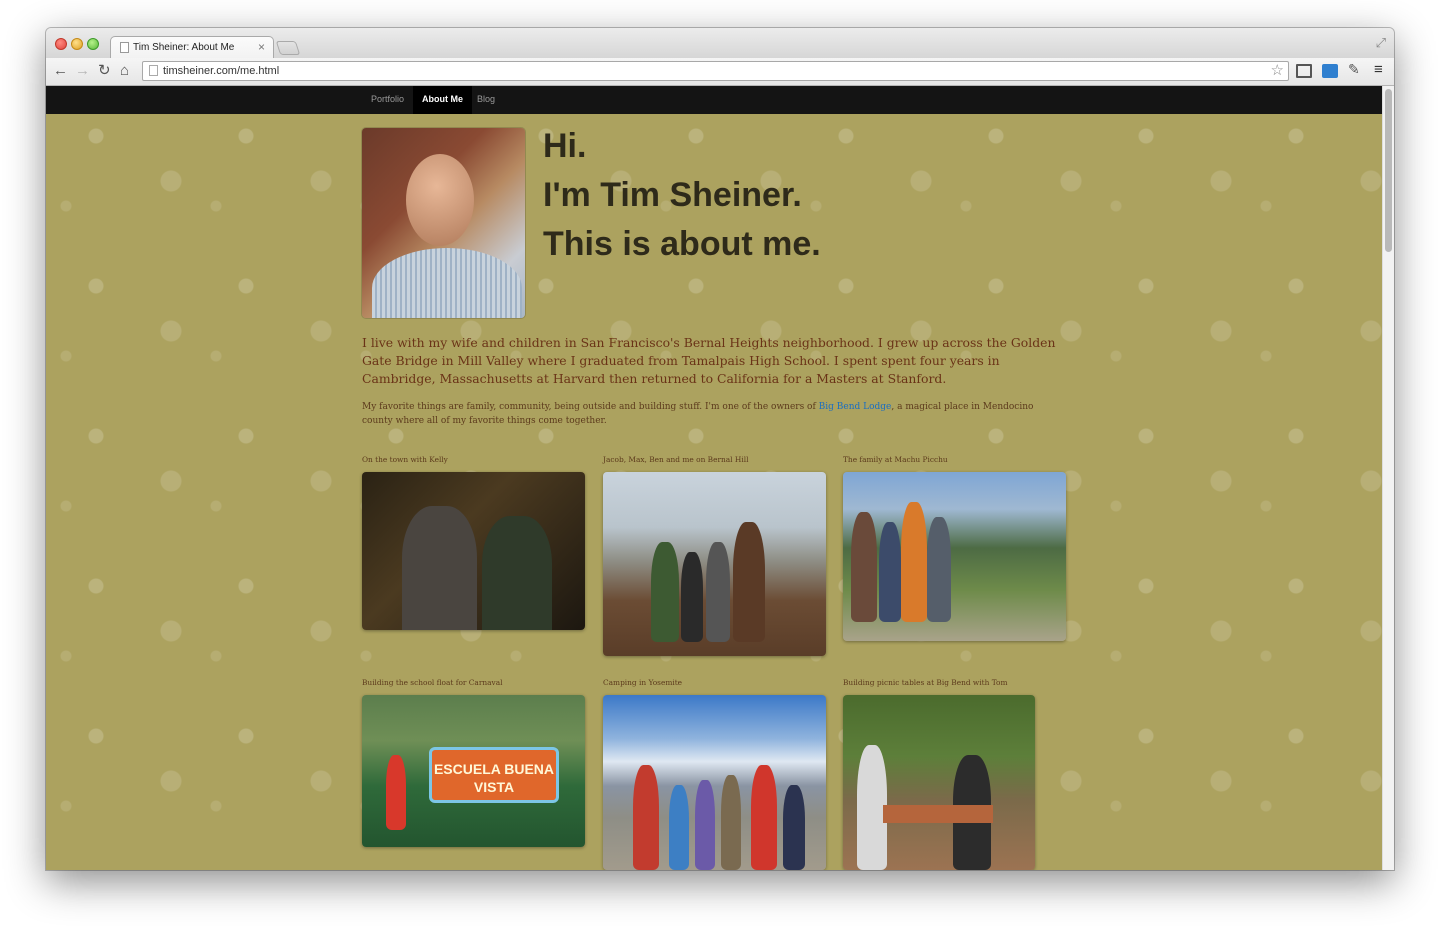 This screenshot has width=1440, height=934. Describe the element at coordinates (261, 47) in the screenshot. I see `close-tab-icon: ×` at that location.